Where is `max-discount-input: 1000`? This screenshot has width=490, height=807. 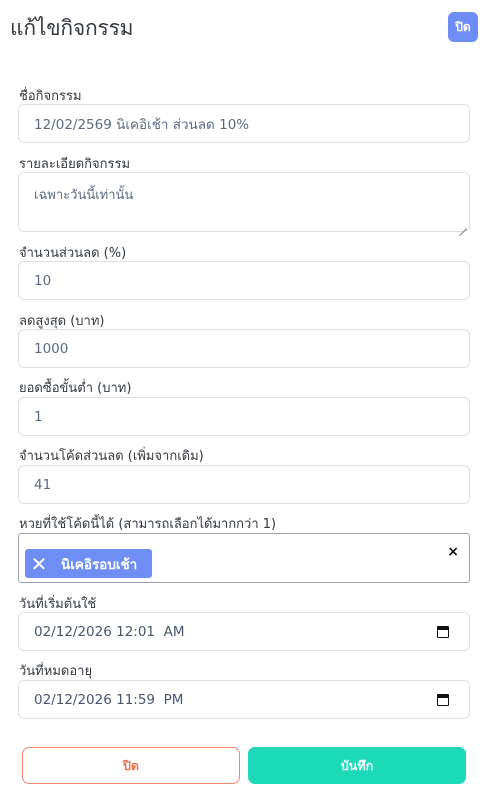
max-discount-input: 1000 is located at coordinates (244, 348).